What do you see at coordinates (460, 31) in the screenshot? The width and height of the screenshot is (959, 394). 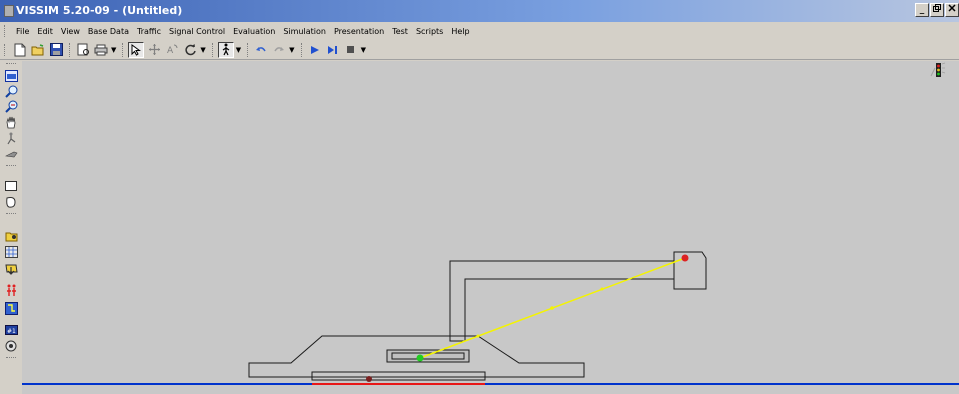 I see `menu-help: Help` at bounding box center [460, 31].